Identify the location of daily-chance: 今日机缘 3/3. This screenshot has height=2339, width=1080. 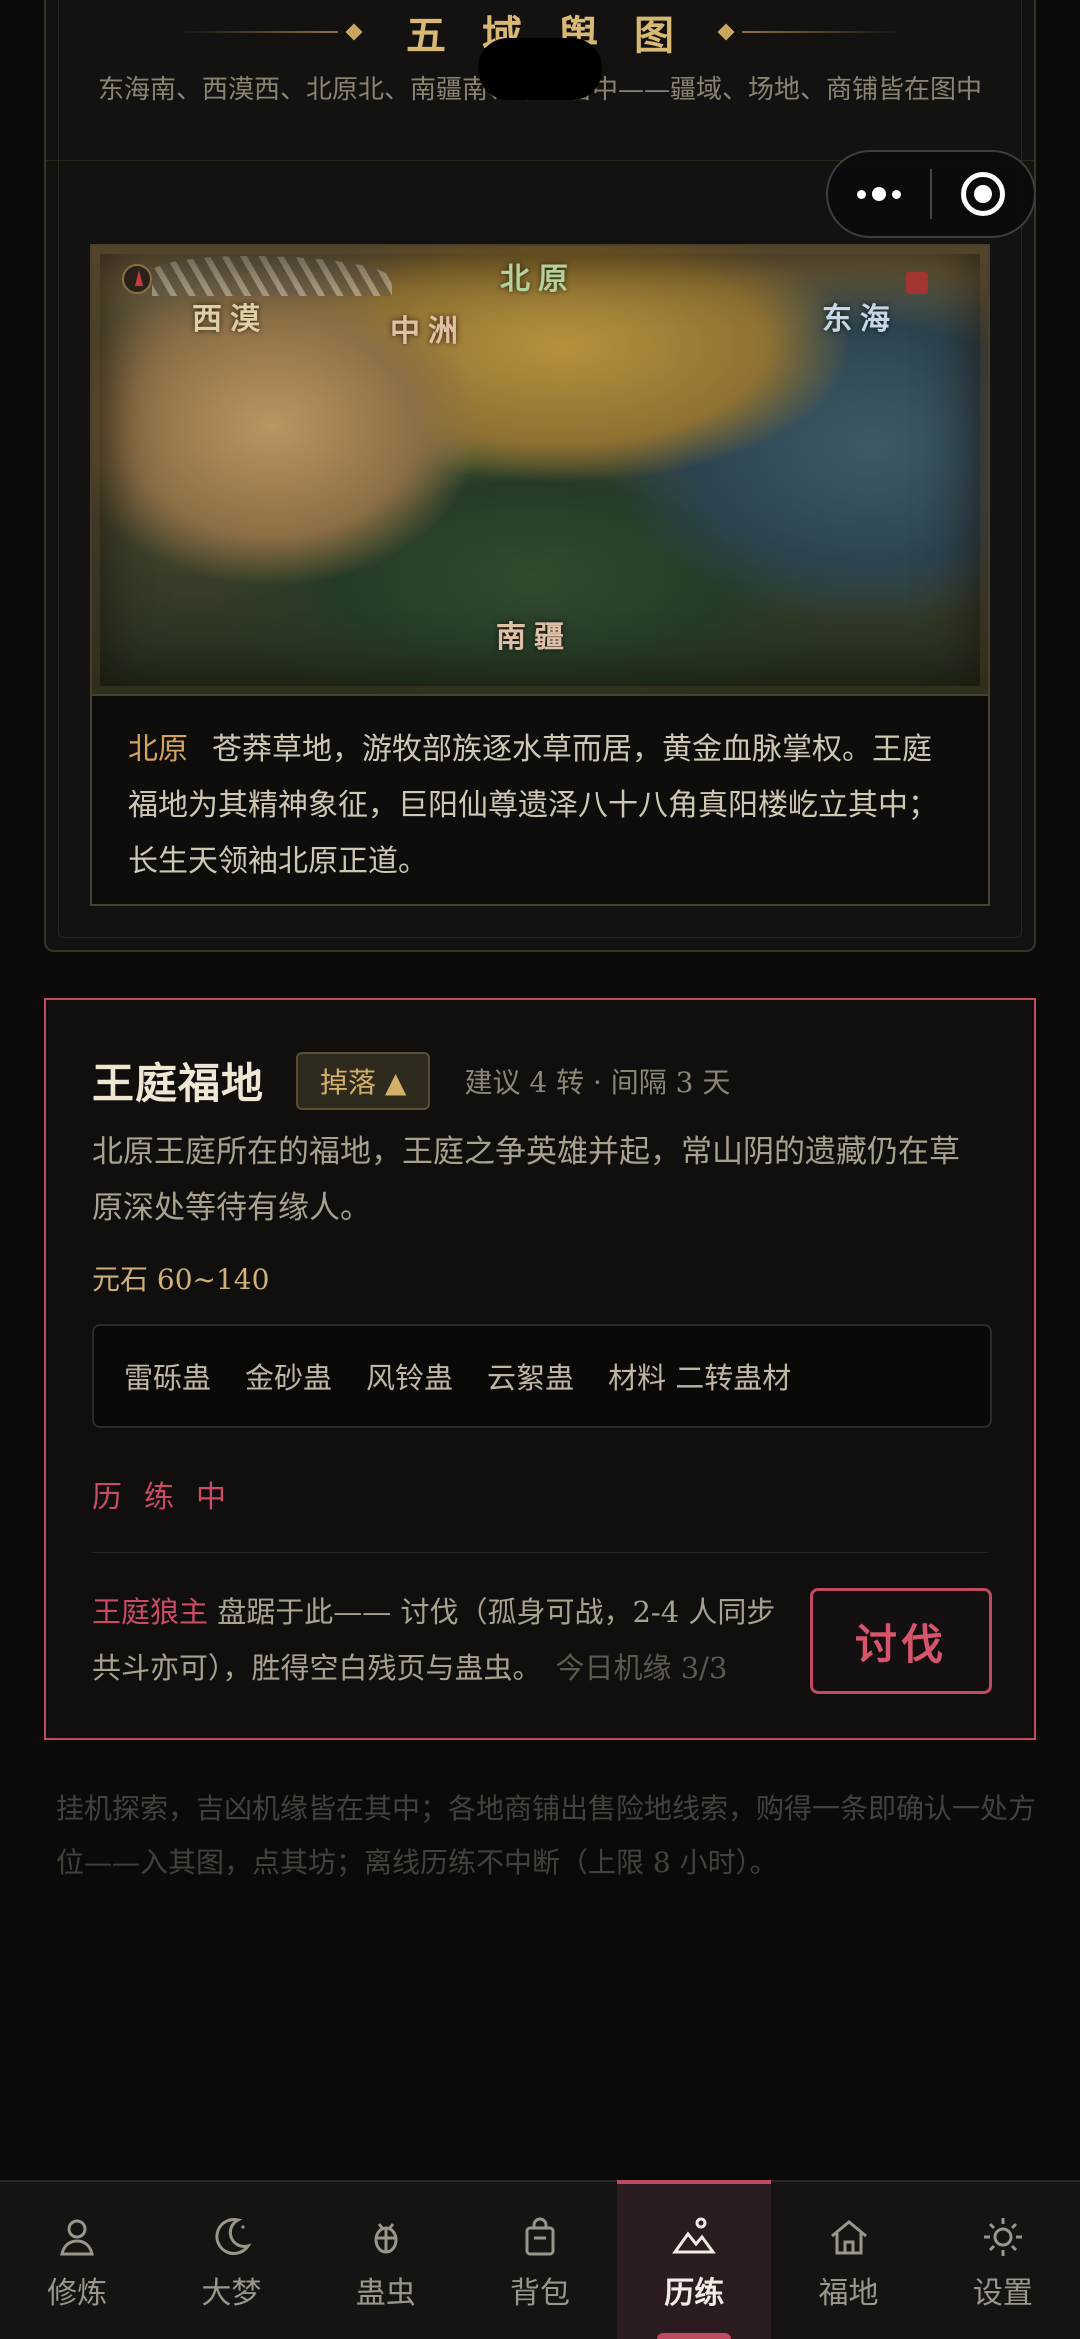
(641, 1668).